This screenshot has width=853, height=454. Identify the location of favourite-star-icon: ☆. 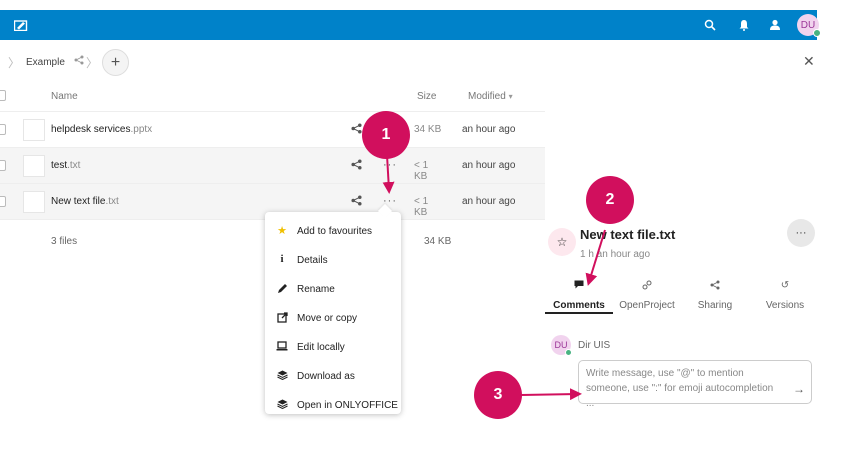
(562, 242).